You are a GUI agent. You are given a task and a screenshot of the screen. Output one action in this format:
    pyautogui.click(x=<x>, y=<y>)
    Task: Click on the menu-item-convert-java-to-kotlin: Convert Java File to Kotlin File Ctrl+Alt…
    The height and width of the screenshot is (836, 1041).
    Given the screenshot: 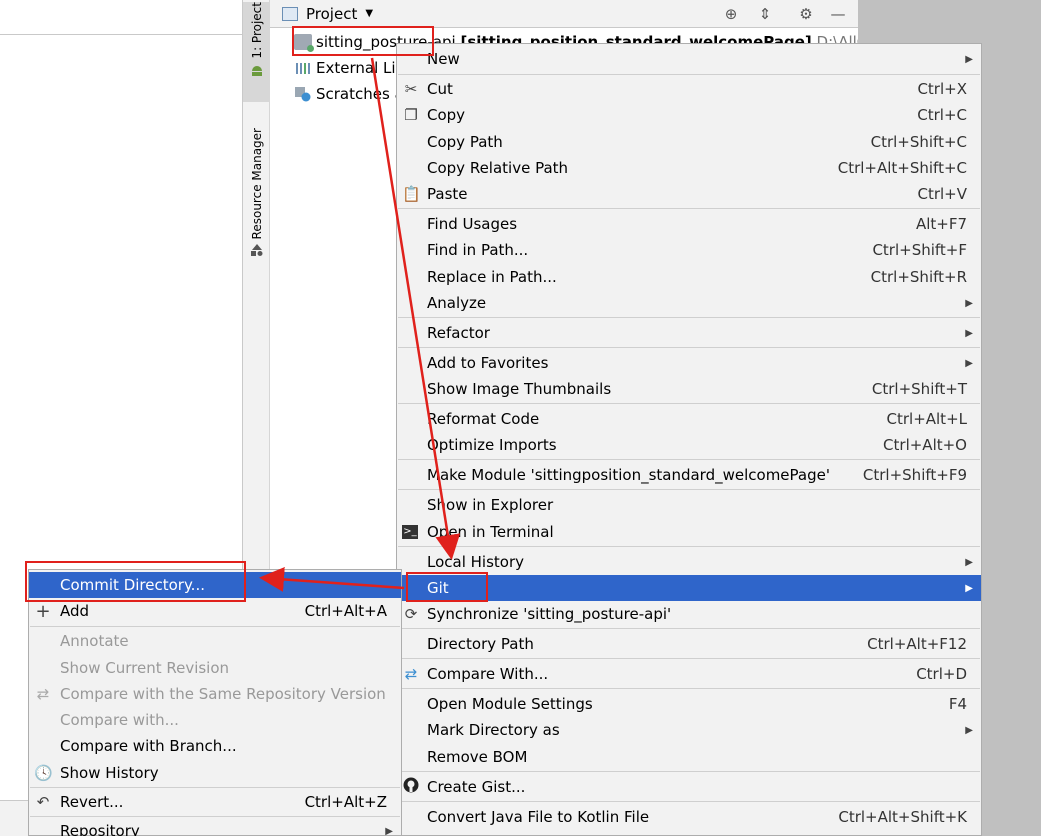 What is the action you would take?
    pyautogui.click(x=689, y=817)
    